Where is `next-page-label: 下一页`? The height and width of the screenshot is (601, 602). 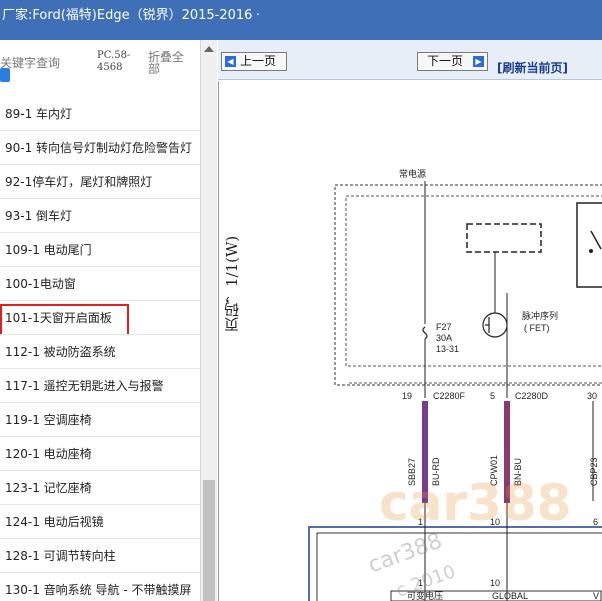
next-page-label: 下一页 is located at coordinates (445, 61).